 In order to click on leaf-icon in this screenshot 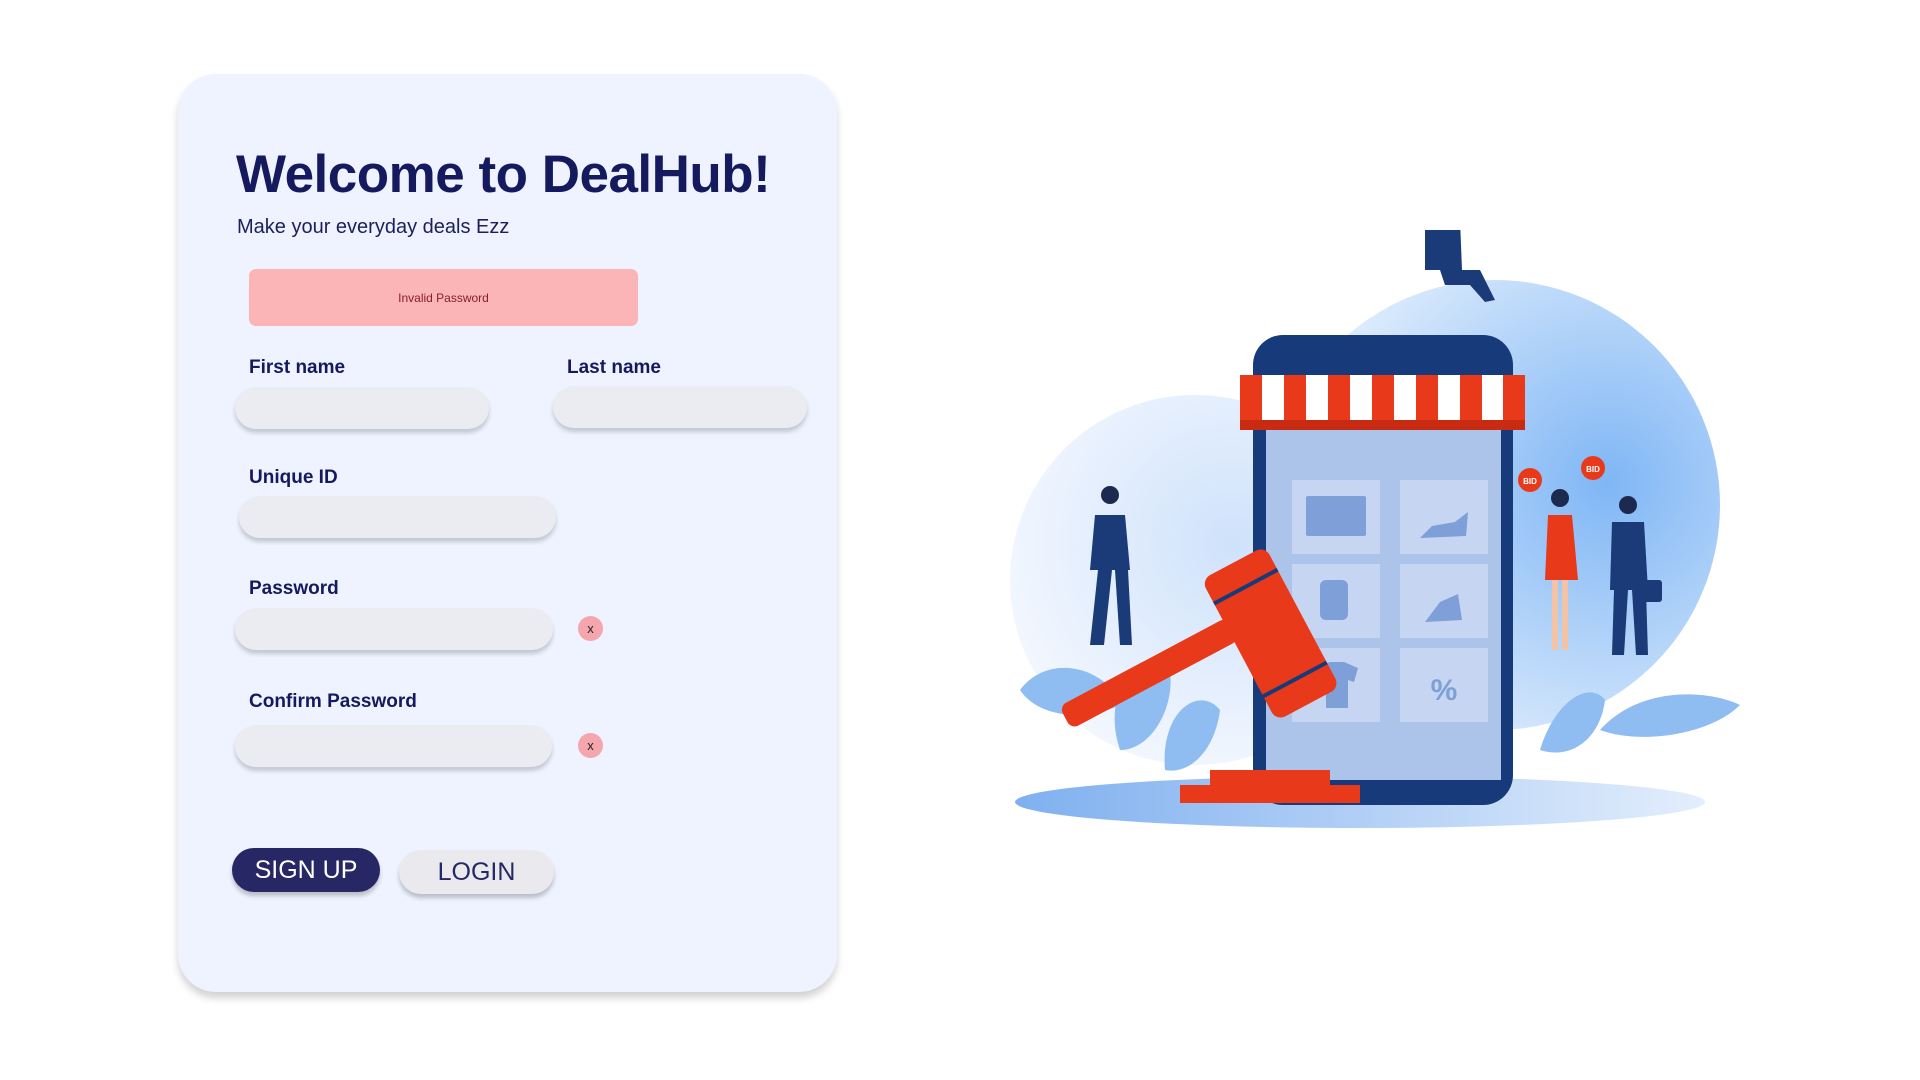, I will do `click(1640, 722)`.